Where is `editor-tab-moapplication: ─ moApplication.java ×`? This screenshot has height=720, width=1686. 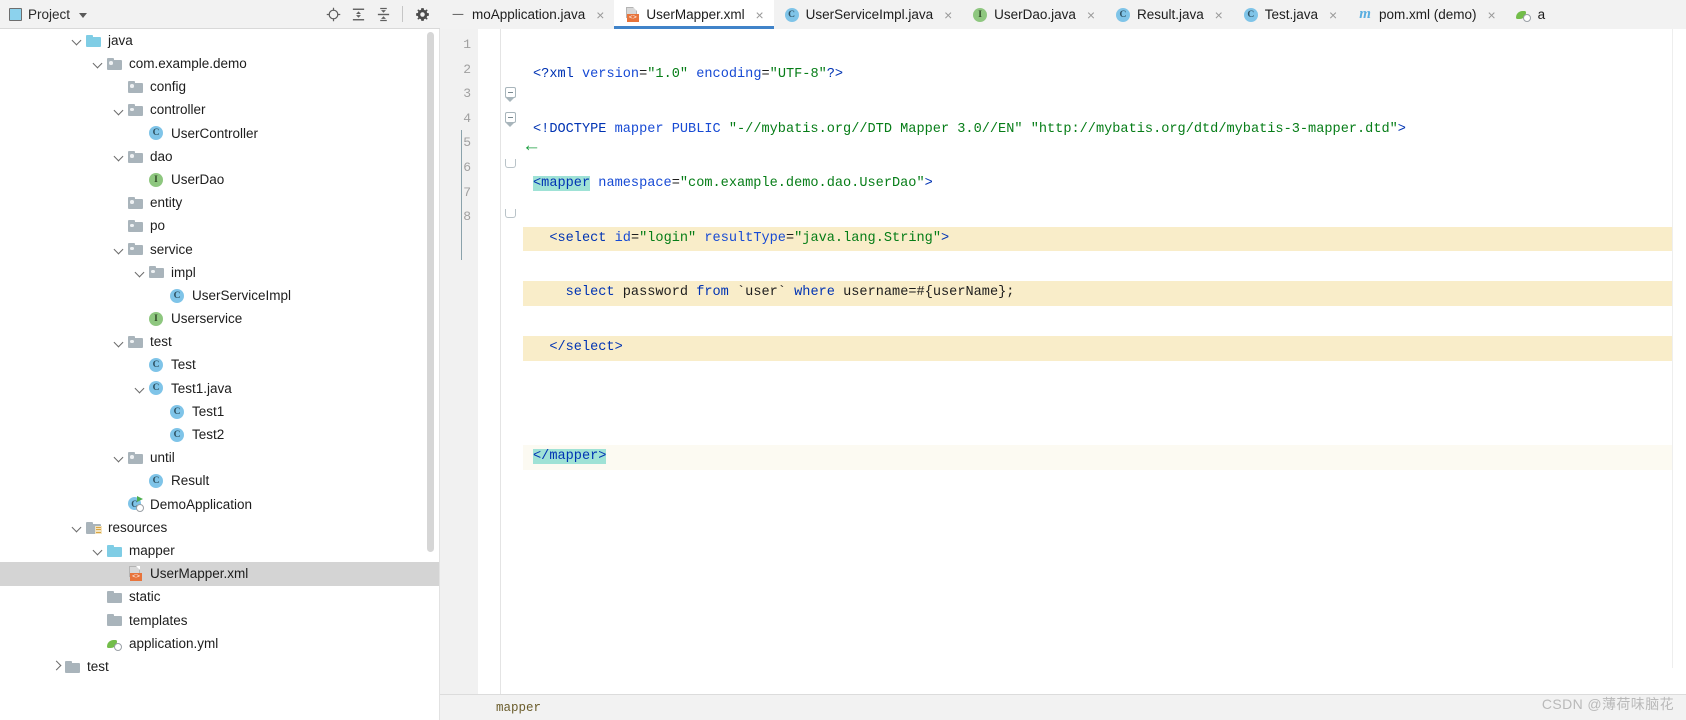
editor-tab-moapplication: ─ moApplication.java × is located at coordinates (527, 14).